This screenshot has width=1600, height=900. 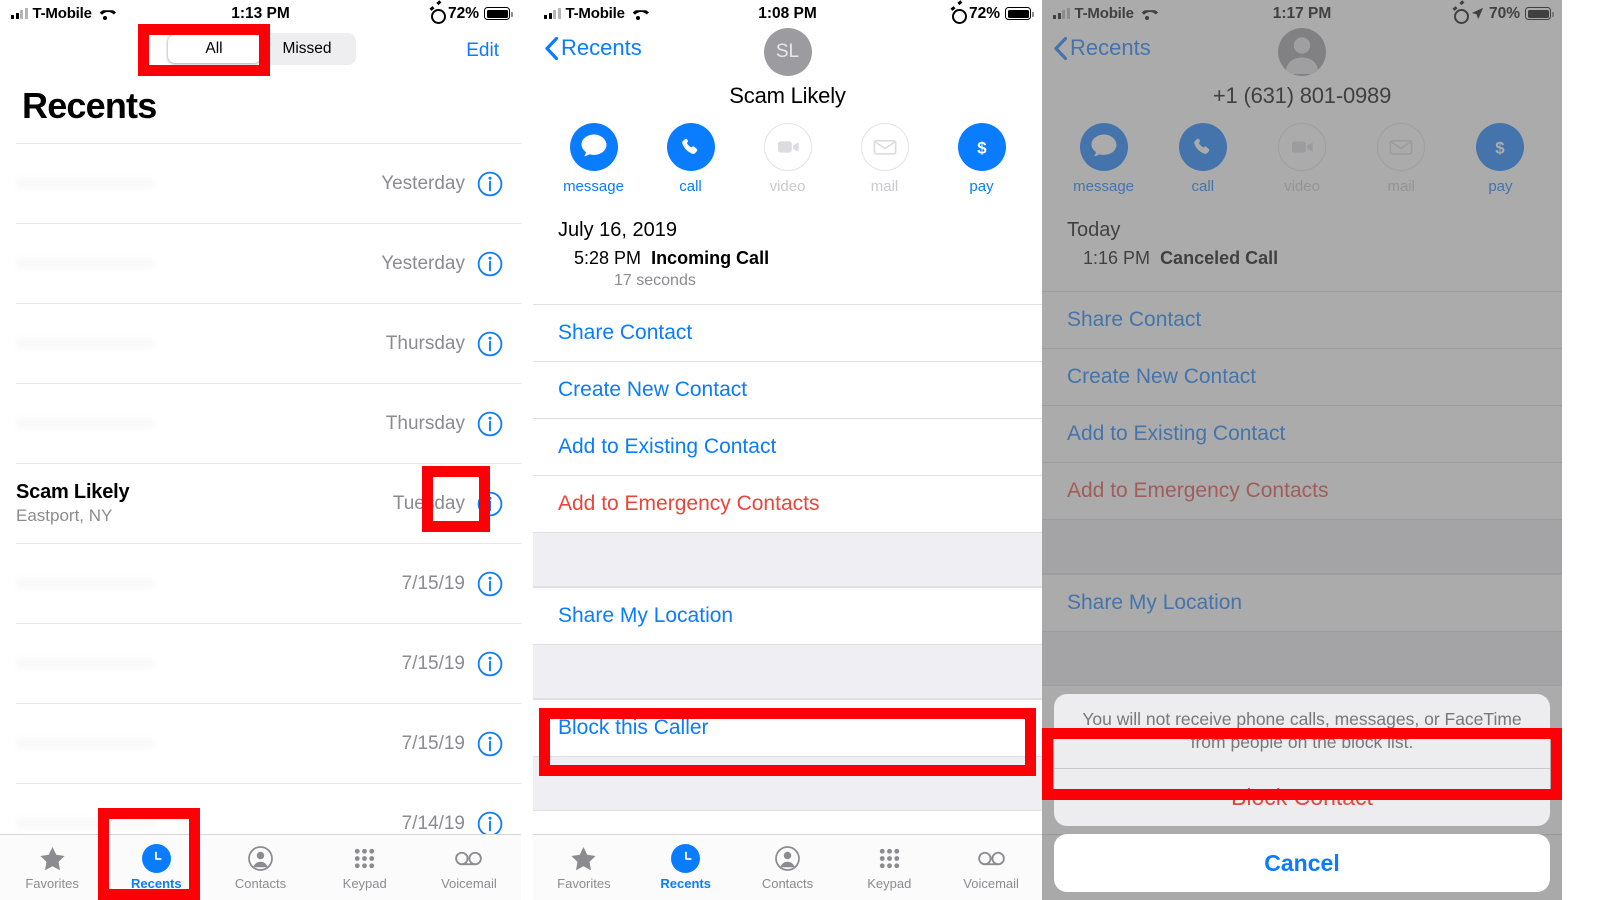 I want to click on clock-hands-icon, so click(x=158, y=855).